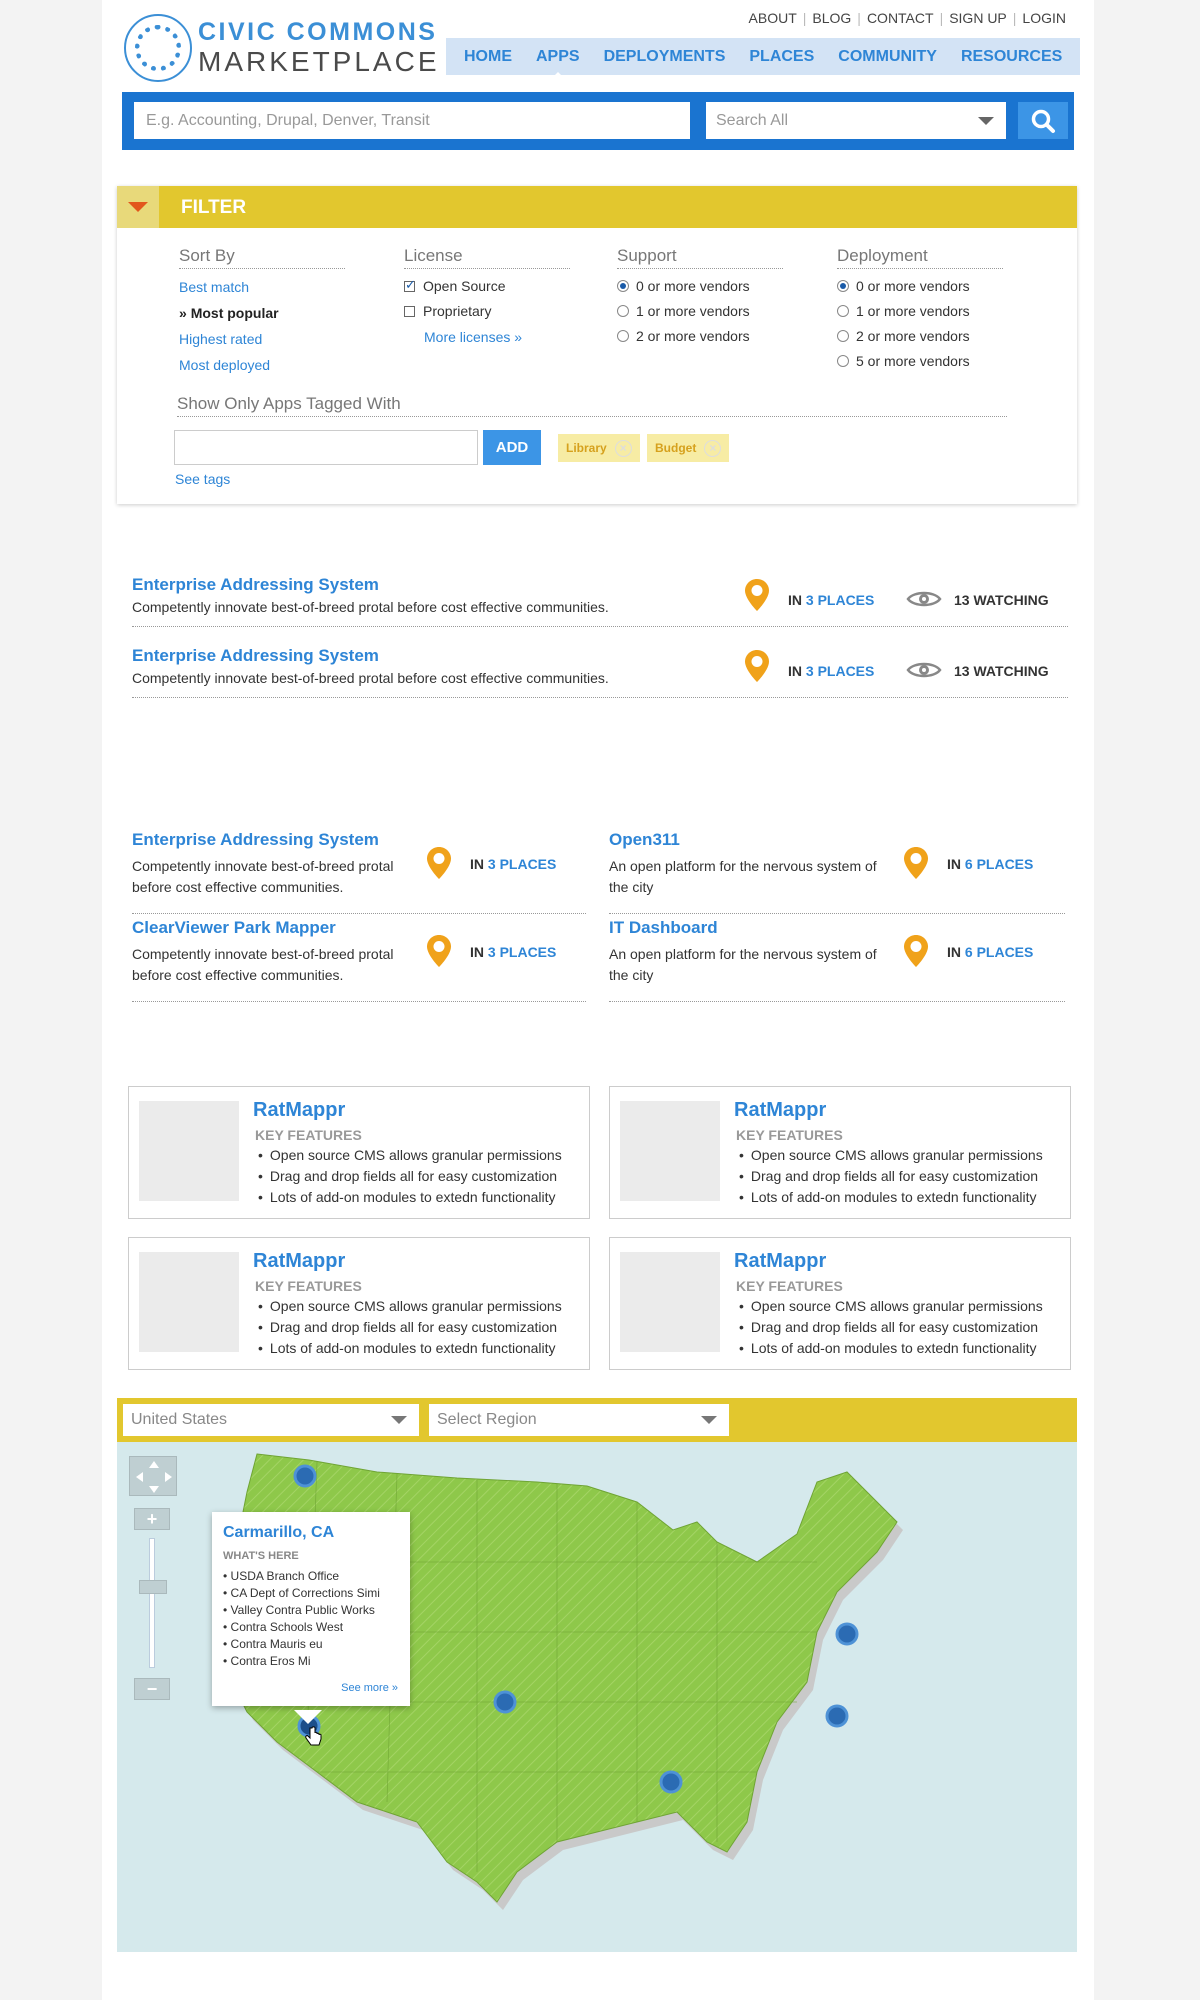 The width and height of the screenshot is (1200, 2000). I want to click on popup-item: Contra Mauris eu, so click(301, 1644).